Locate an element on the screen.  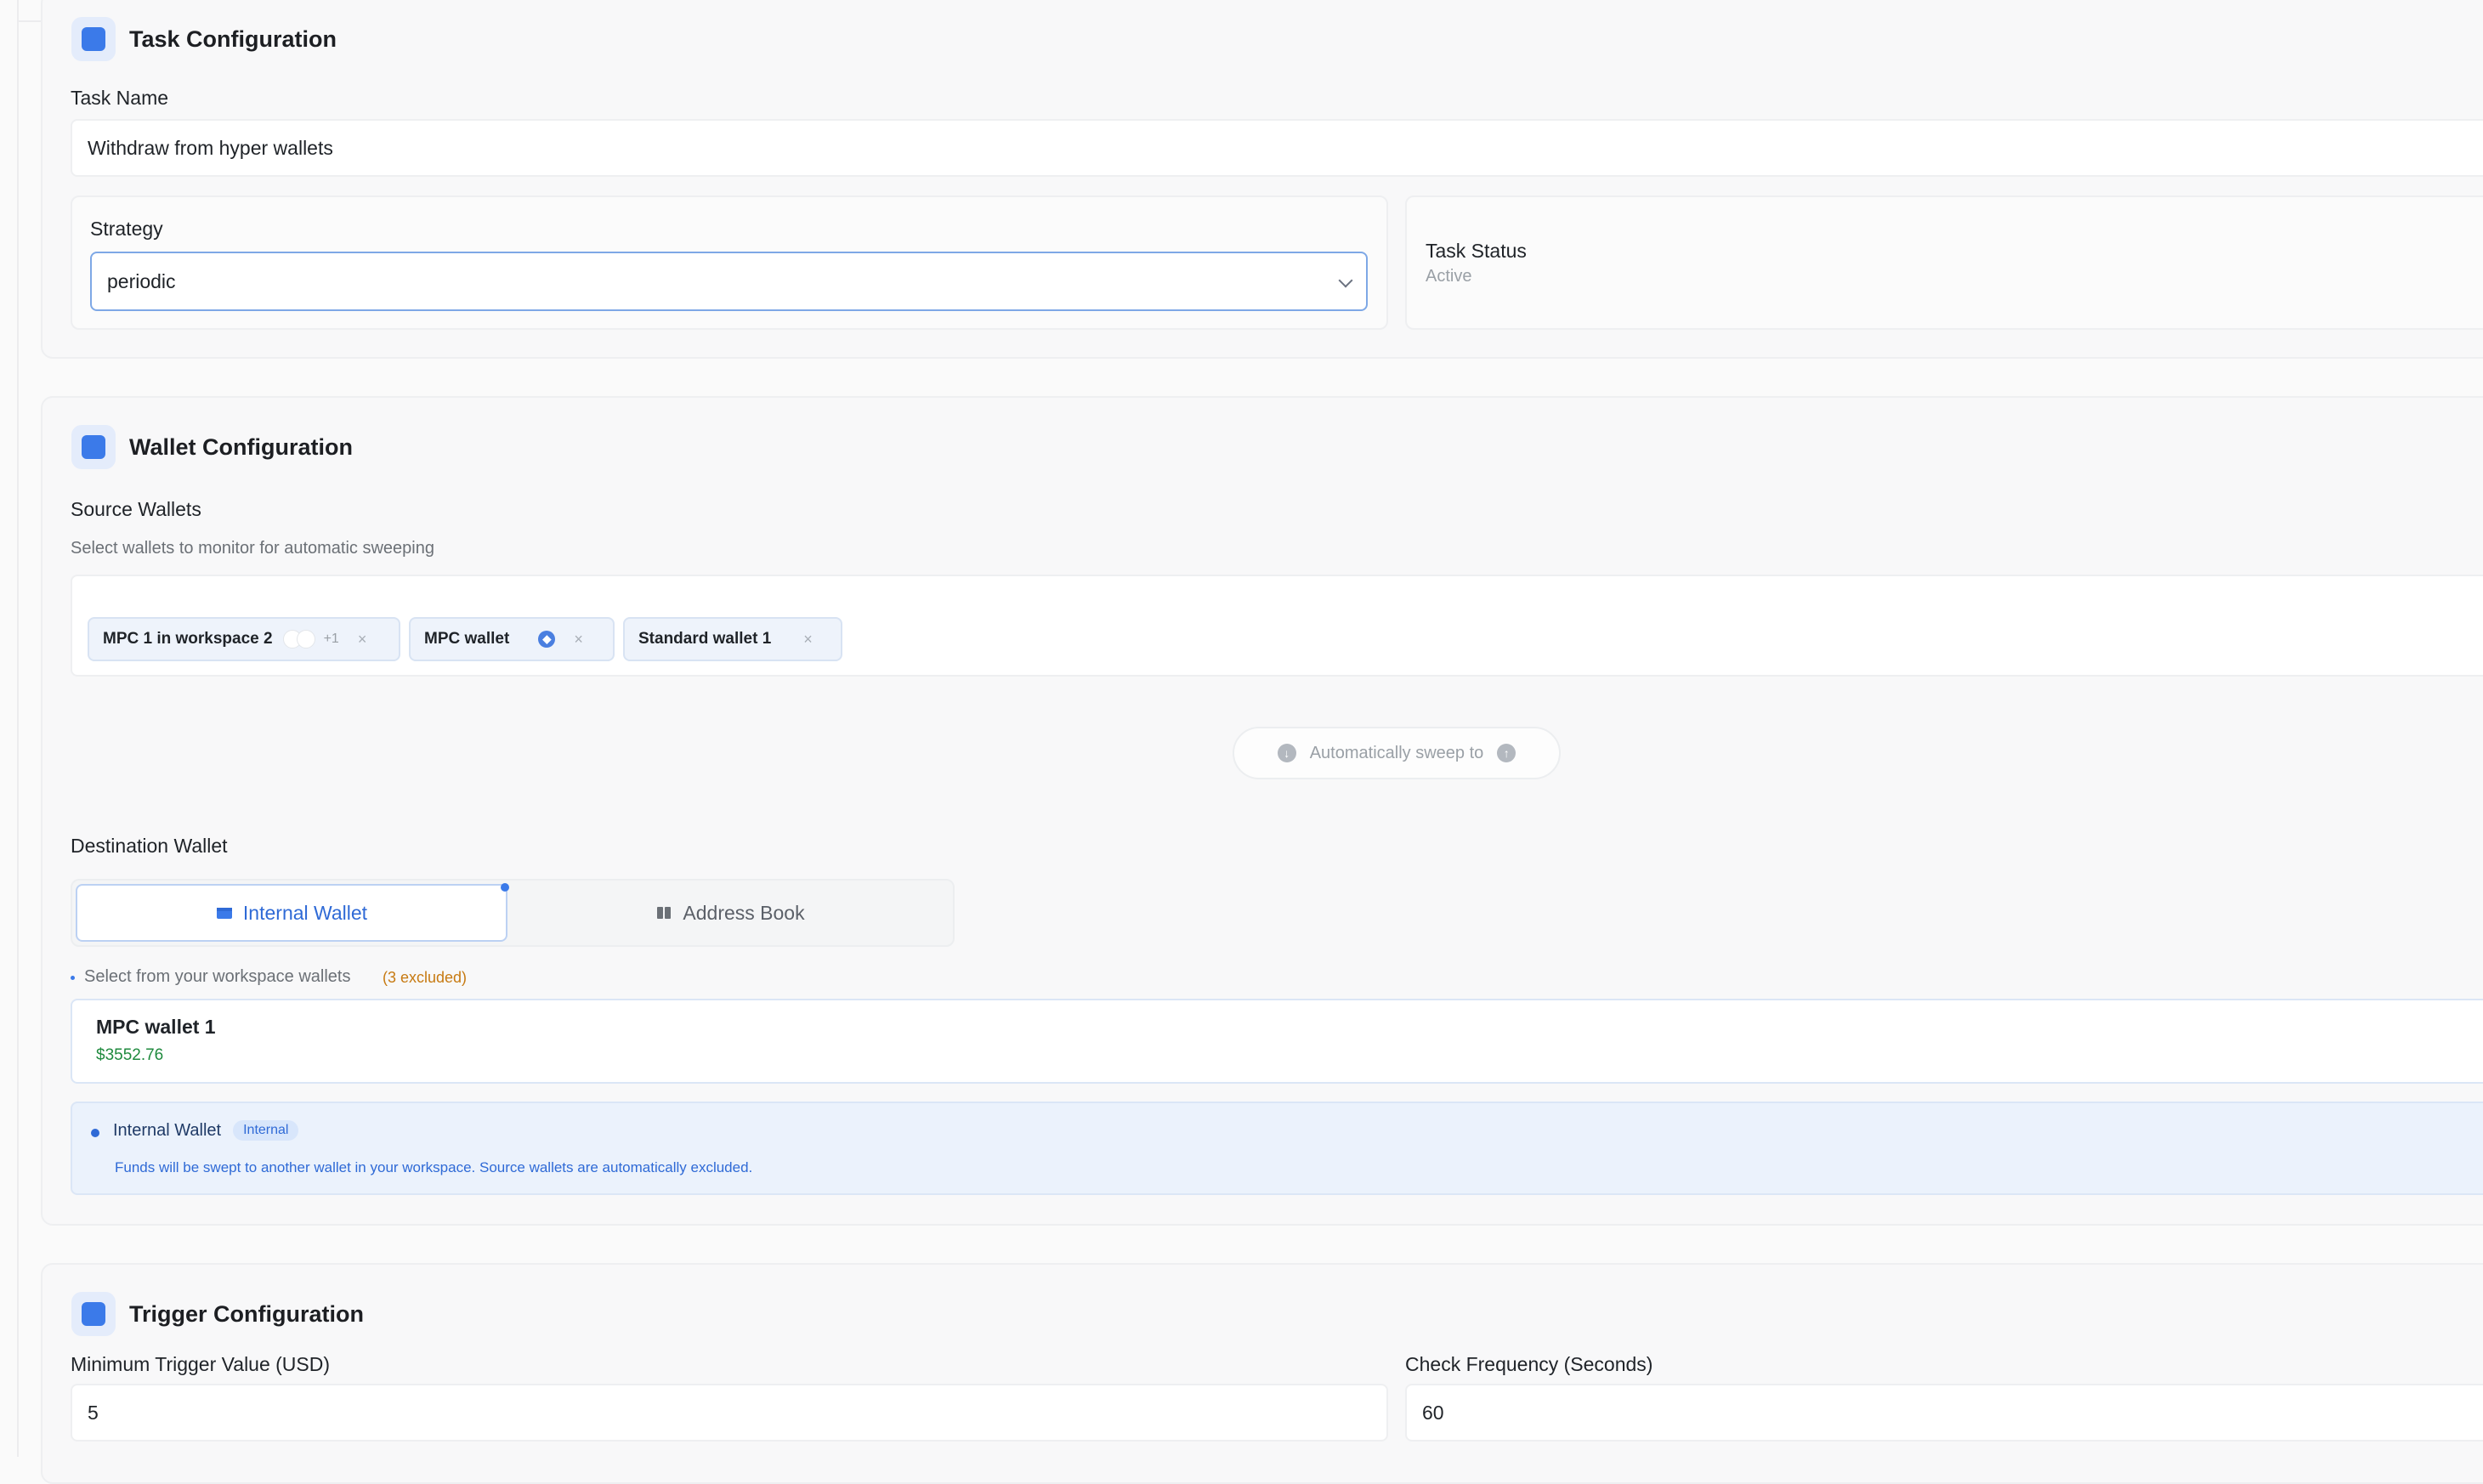
selected-wallet-balance: $3552.76 is located at coordinates (130, 1055).